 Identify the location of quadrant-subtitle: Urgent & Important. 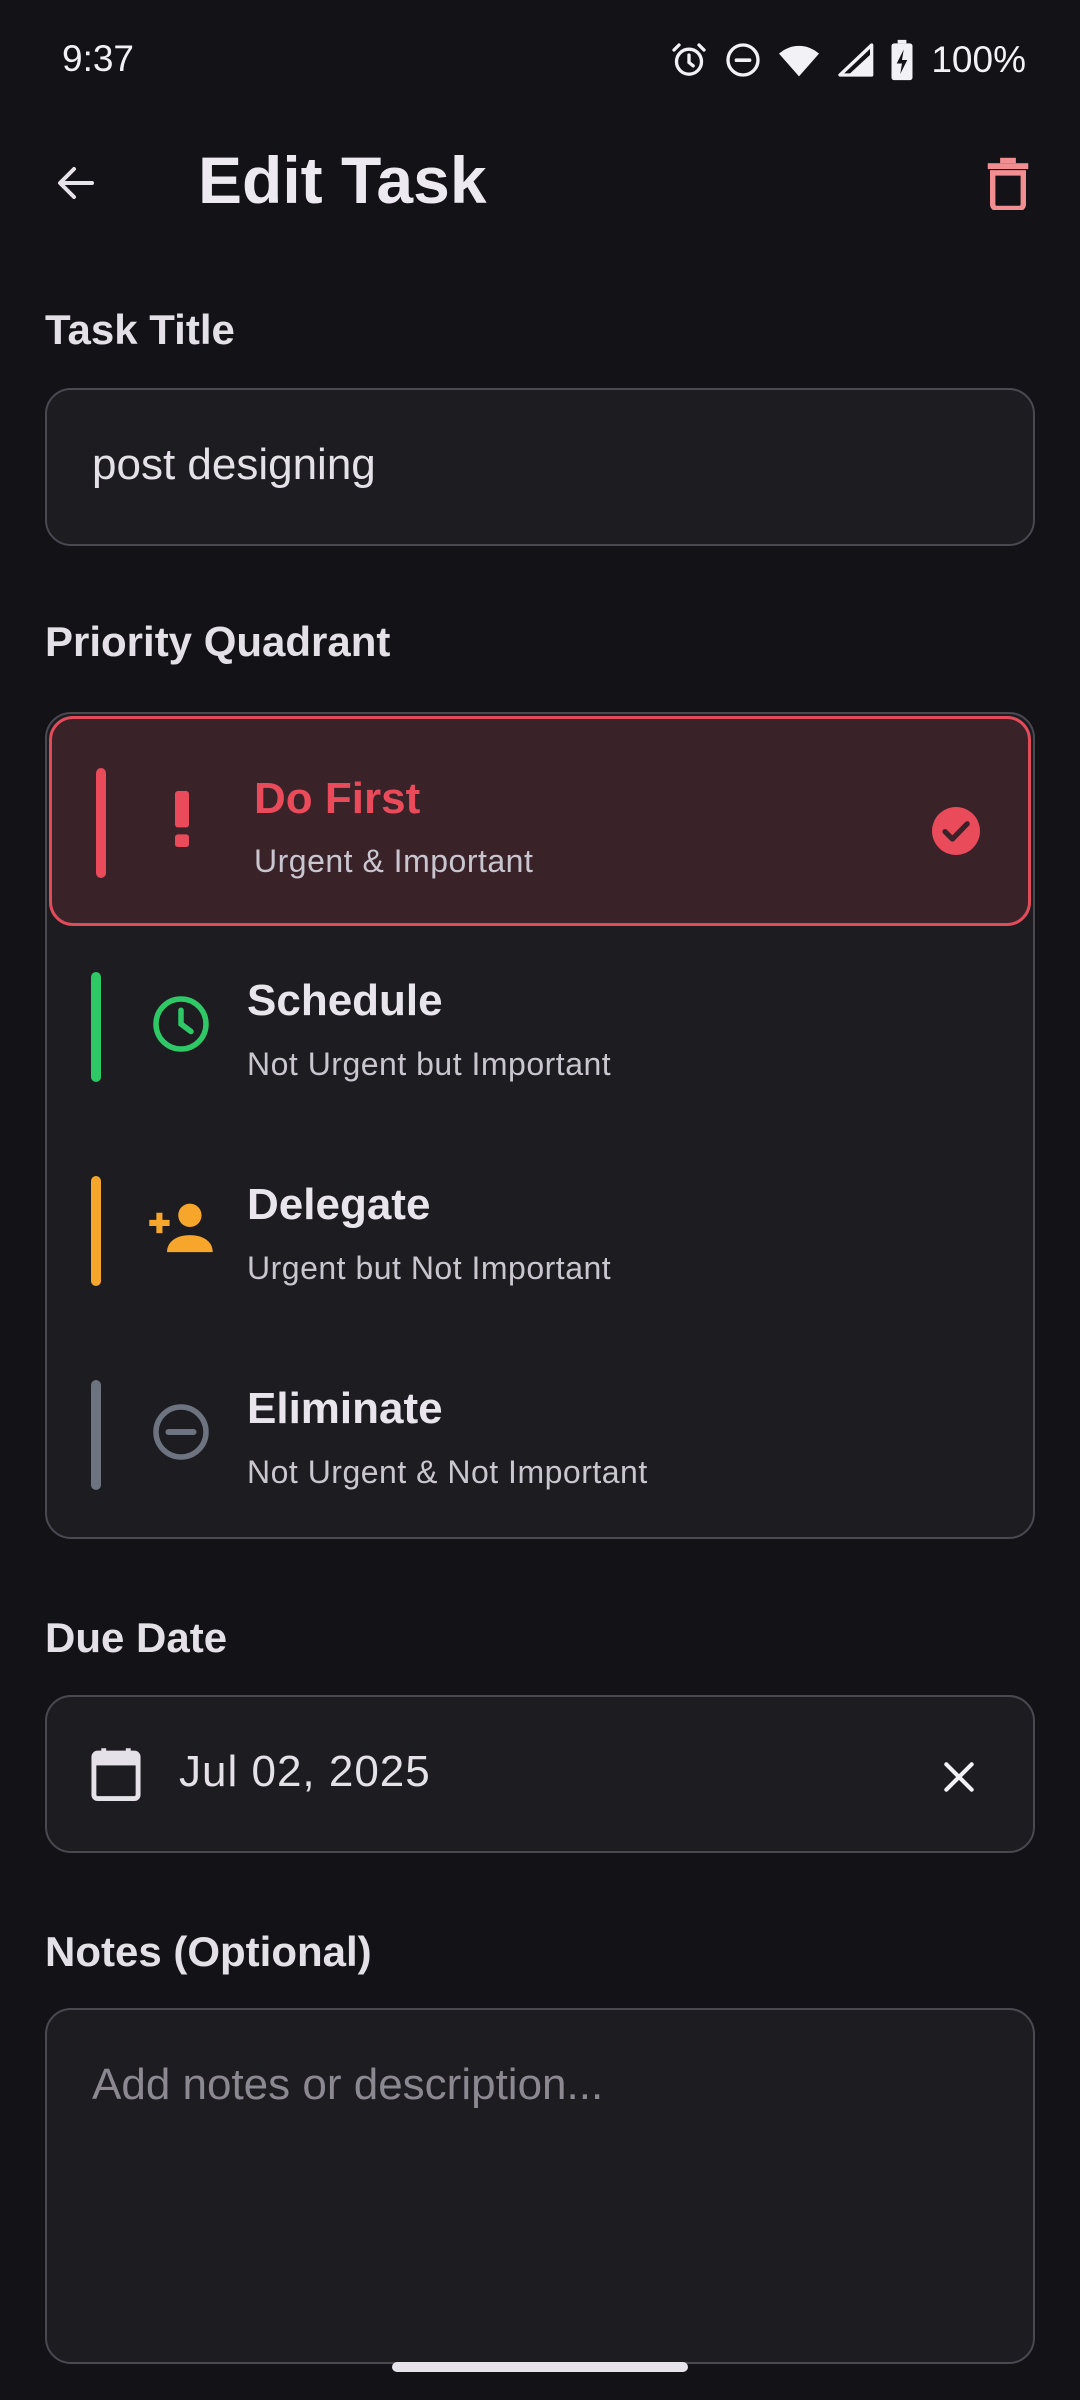
(394, 861).